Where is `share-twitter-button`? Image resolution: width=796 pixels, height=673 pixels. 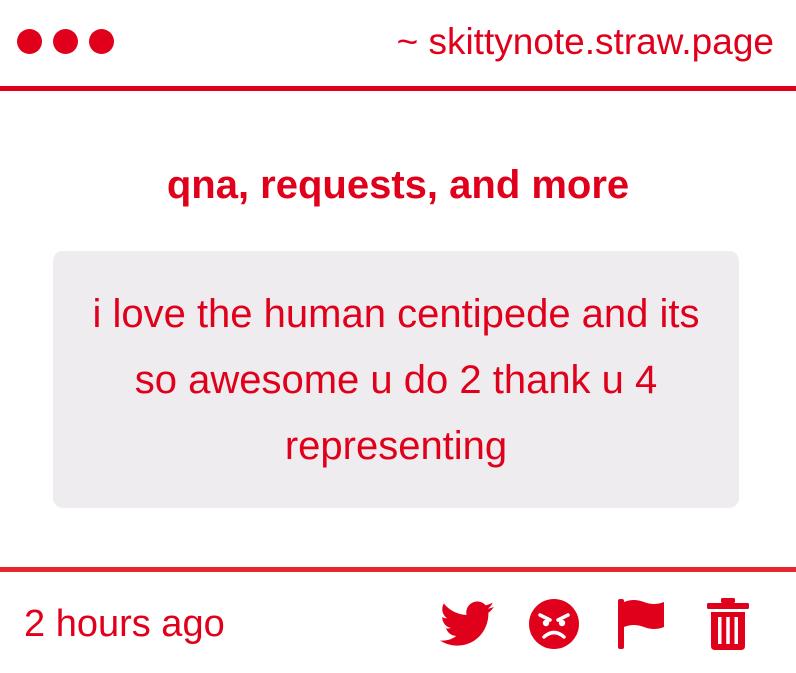
share-twitter-button is located at coordinates (467, 624).